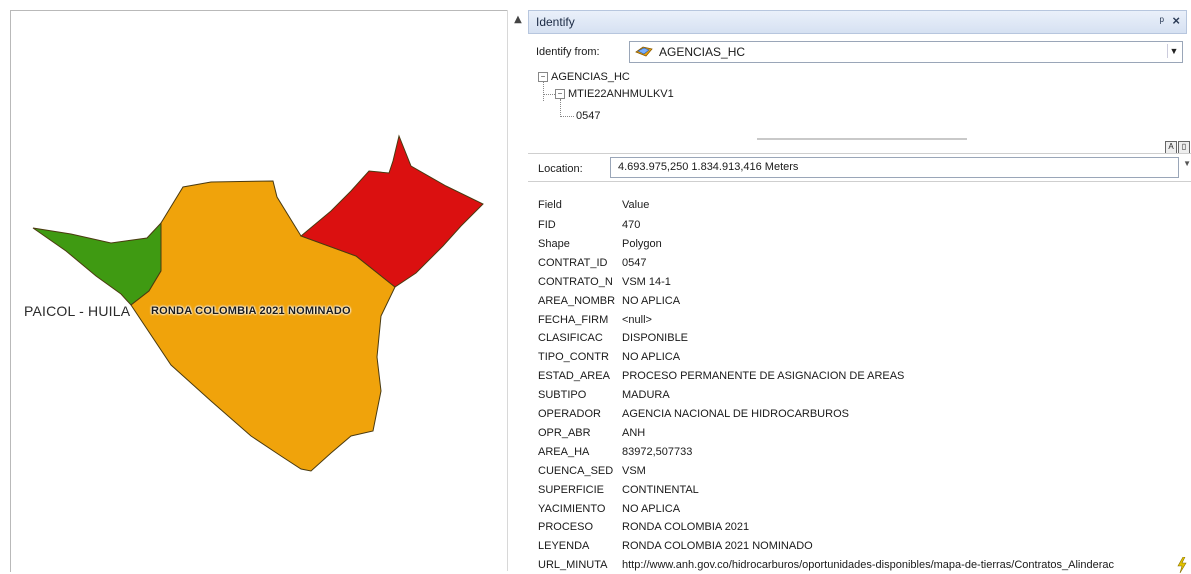 The image size is (1191, 574). What do you see at coordinates (686, 527) in the screenshot?
I see `field-value: RONDA COLOMBIA 2021` at bounding box center [686, 527].